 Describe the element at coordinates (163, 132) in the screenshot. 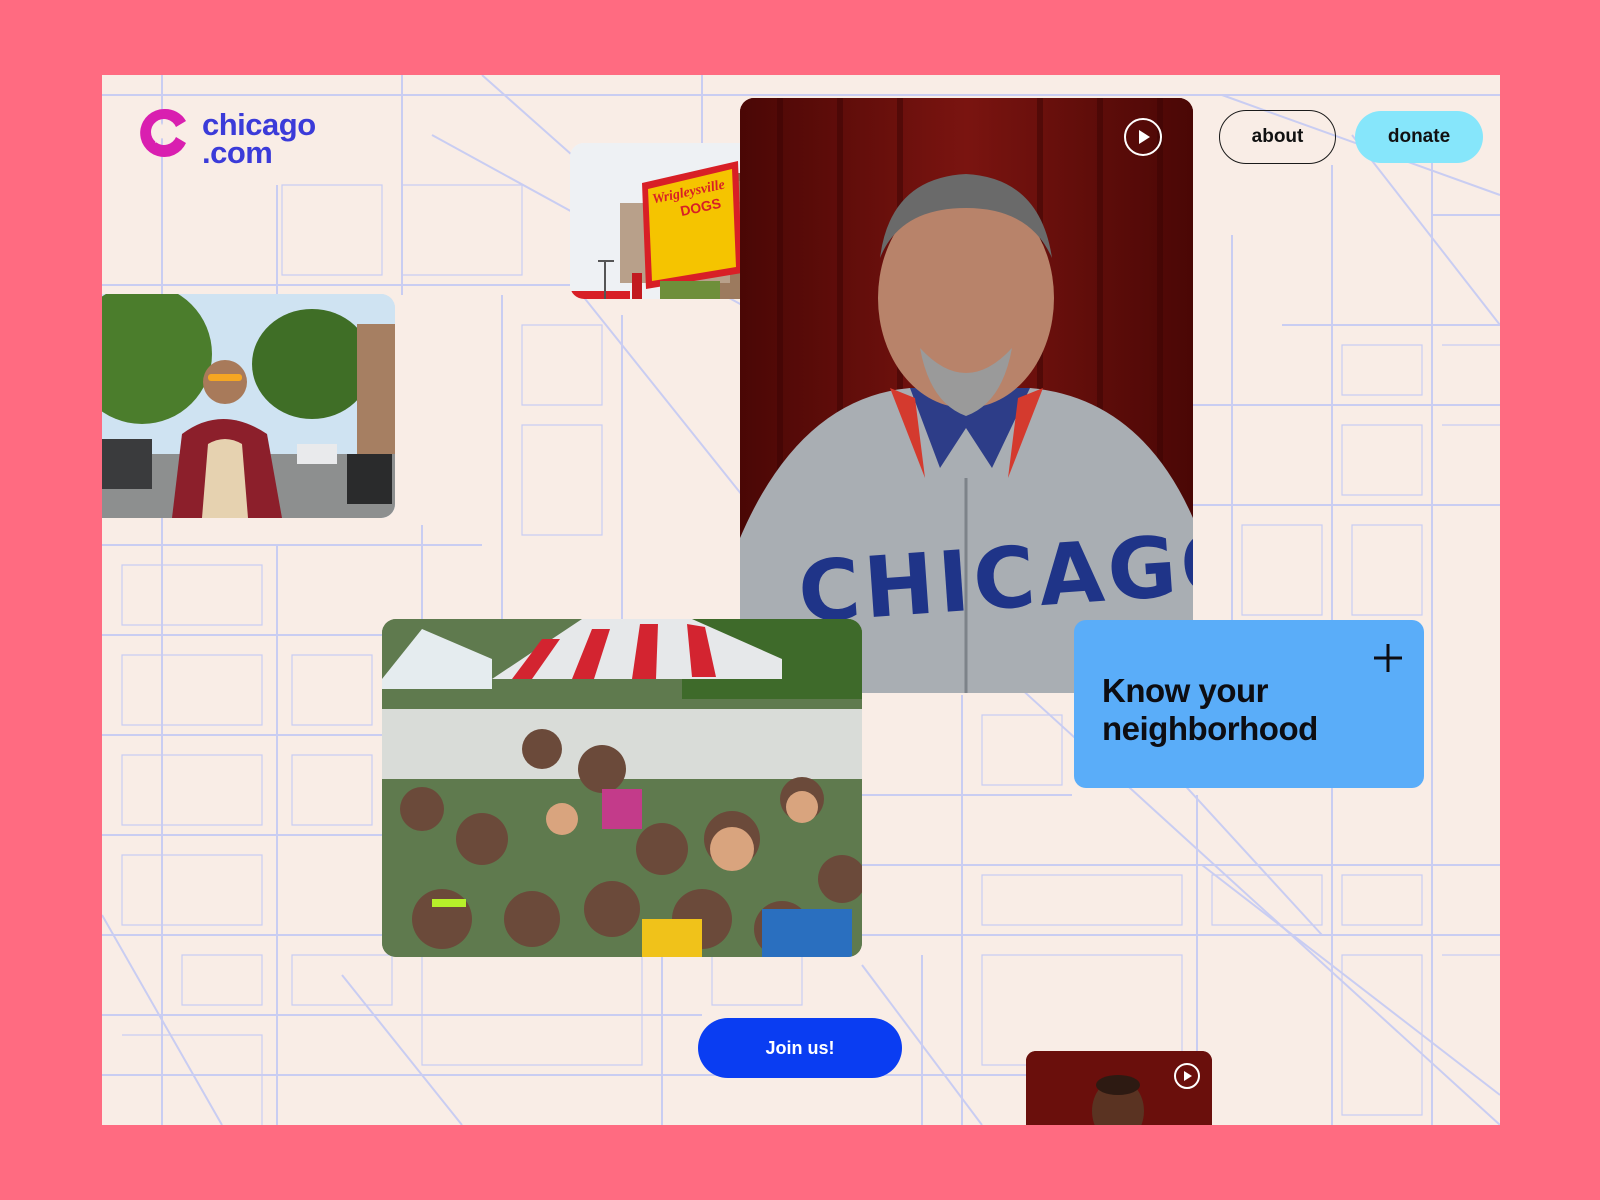

I see `star-logo-icon` at that location.